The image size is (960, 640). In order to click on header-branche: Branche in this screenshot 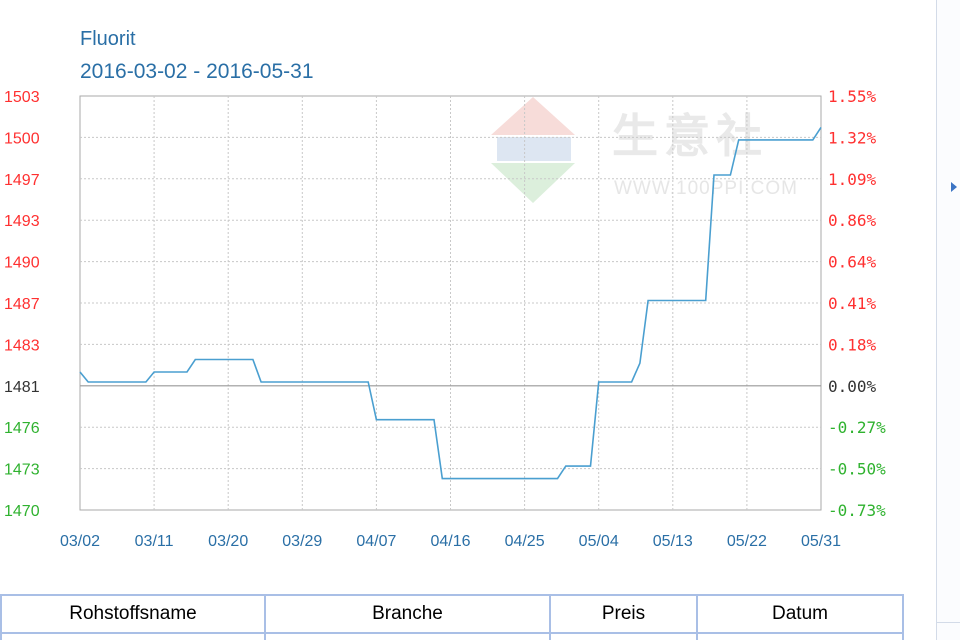, I will do `click(407, 614)`.